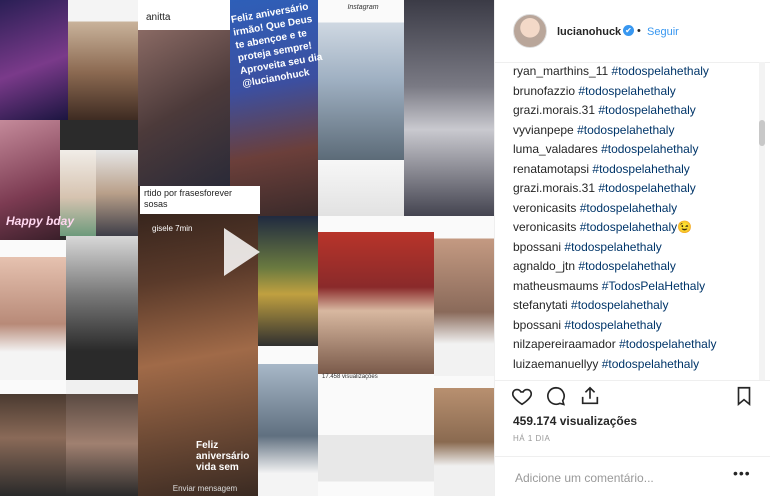  Describe the element at coordinates (530, 31) in the screenshot. I see `avatar` at that location.